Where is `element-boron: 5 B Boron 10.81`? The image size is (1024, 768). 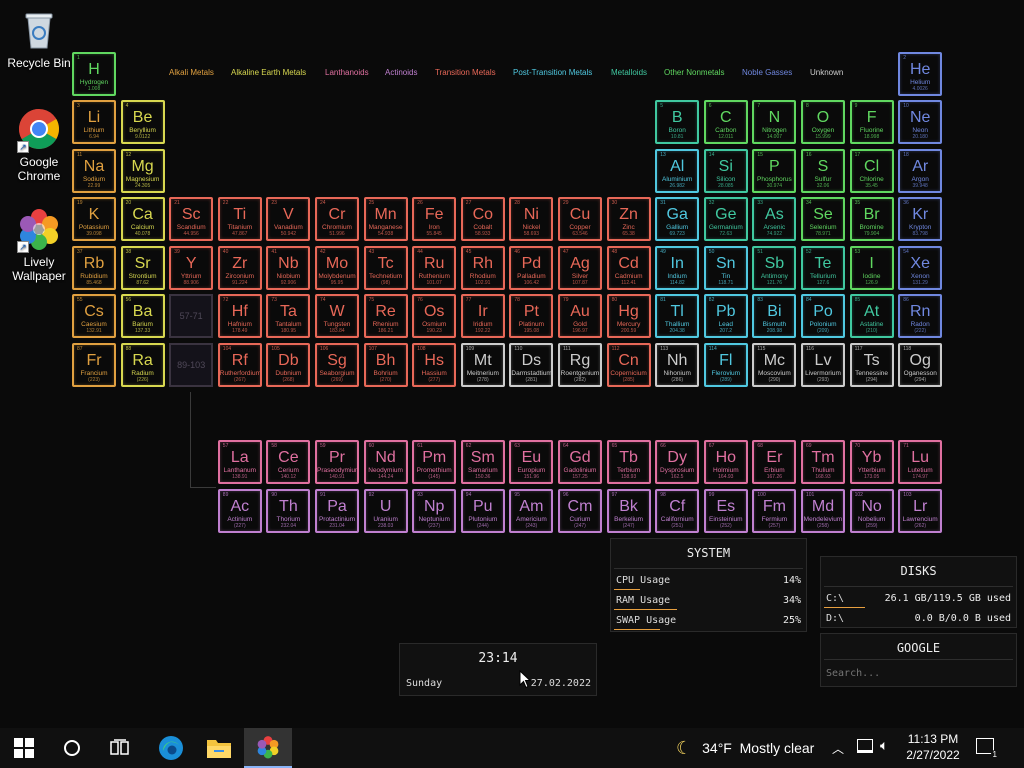 element-boron: 5 B Boron 10.81 is located at coordinates (677, 122).